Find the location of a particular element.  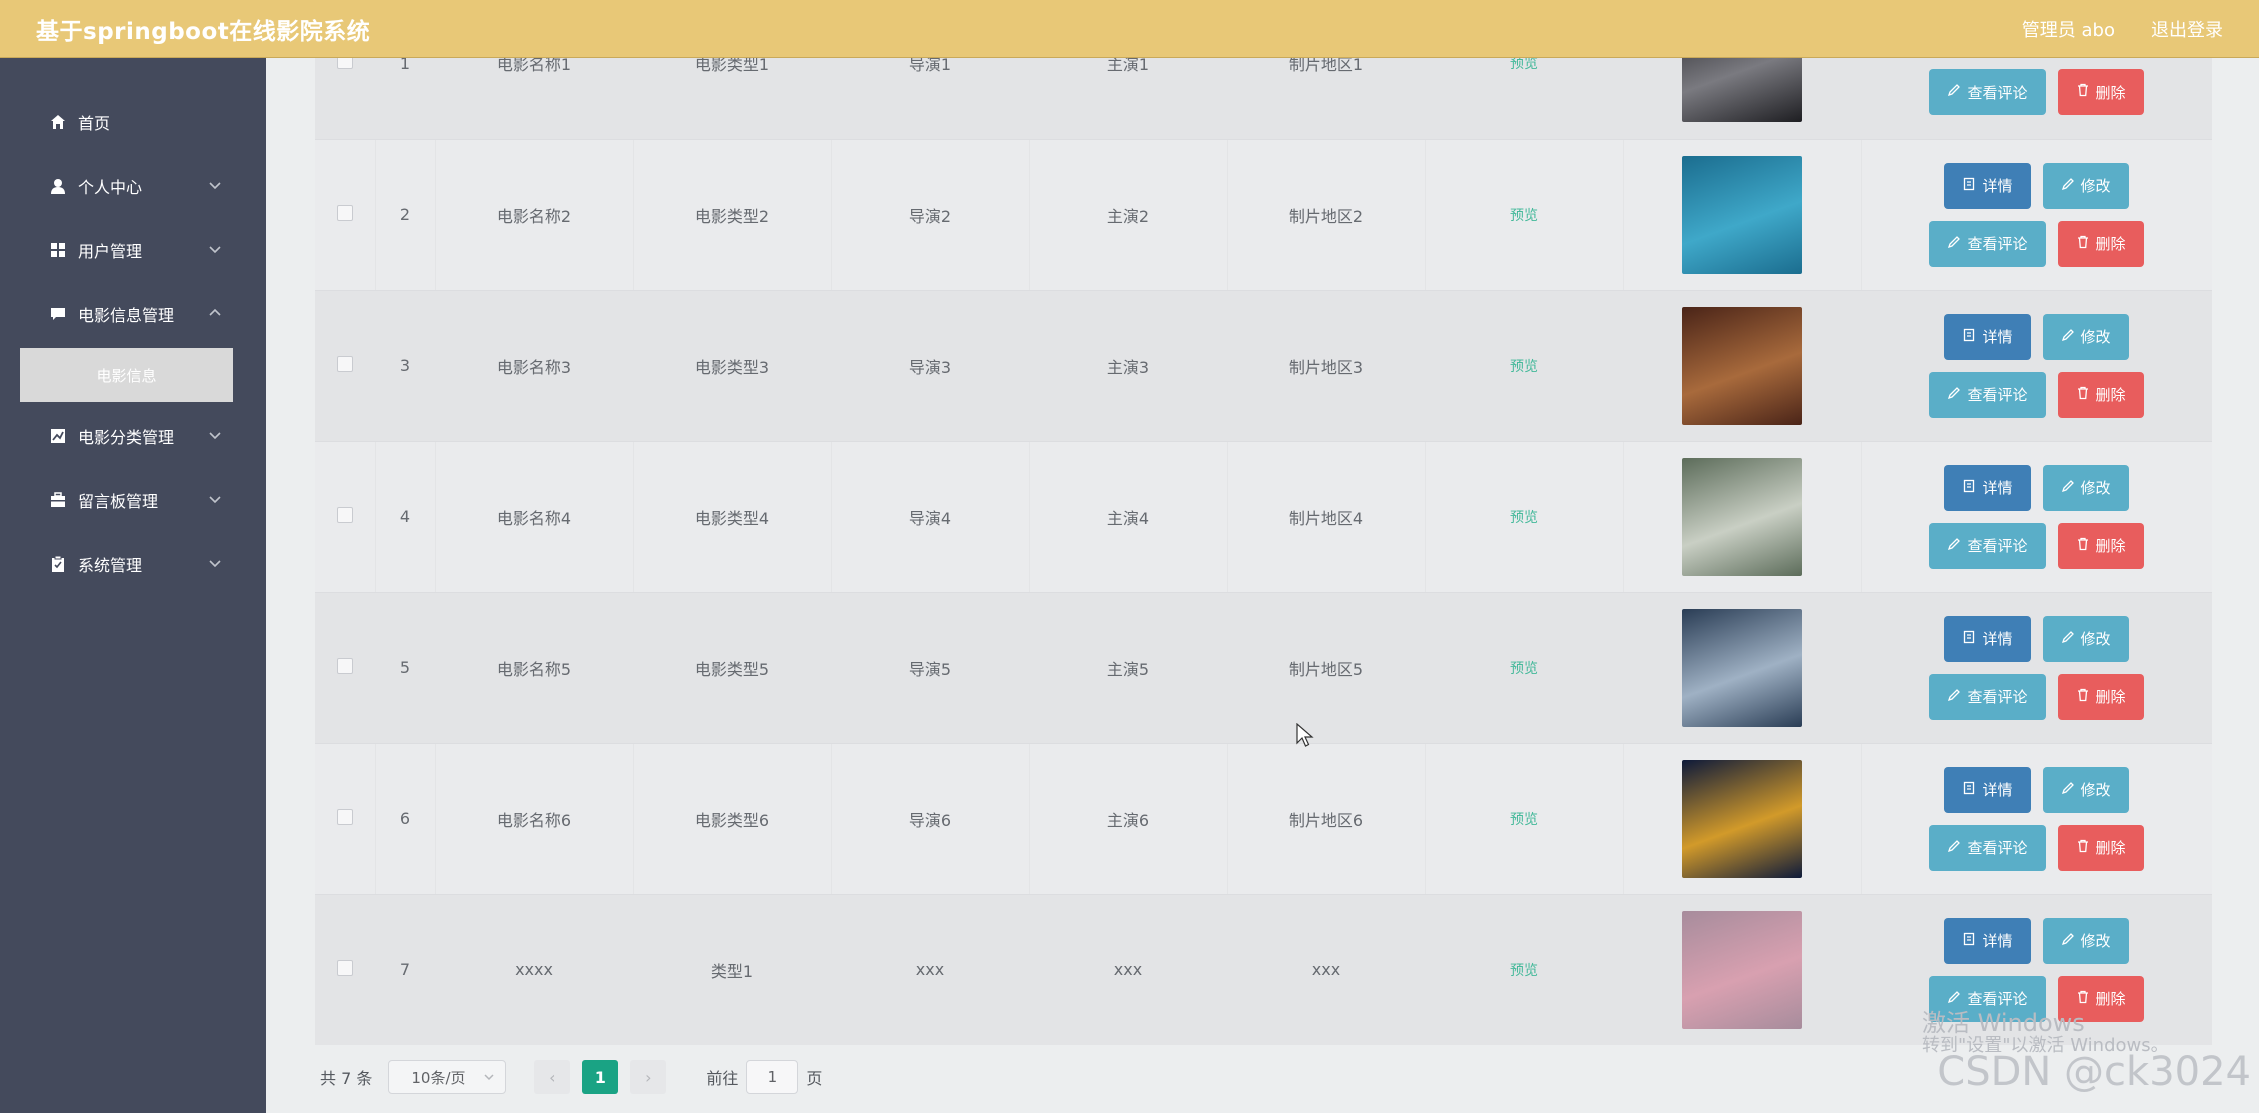

sidebar-item-profile: 个人中心 is located at coordinates (133, 186).